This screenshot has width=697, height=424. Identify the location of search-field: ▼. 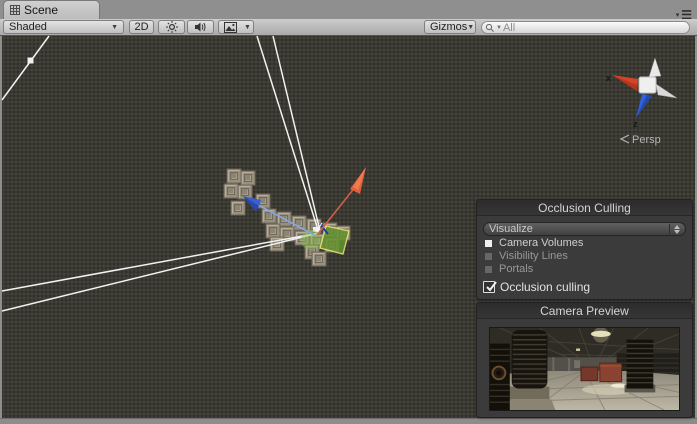
(585, 27).